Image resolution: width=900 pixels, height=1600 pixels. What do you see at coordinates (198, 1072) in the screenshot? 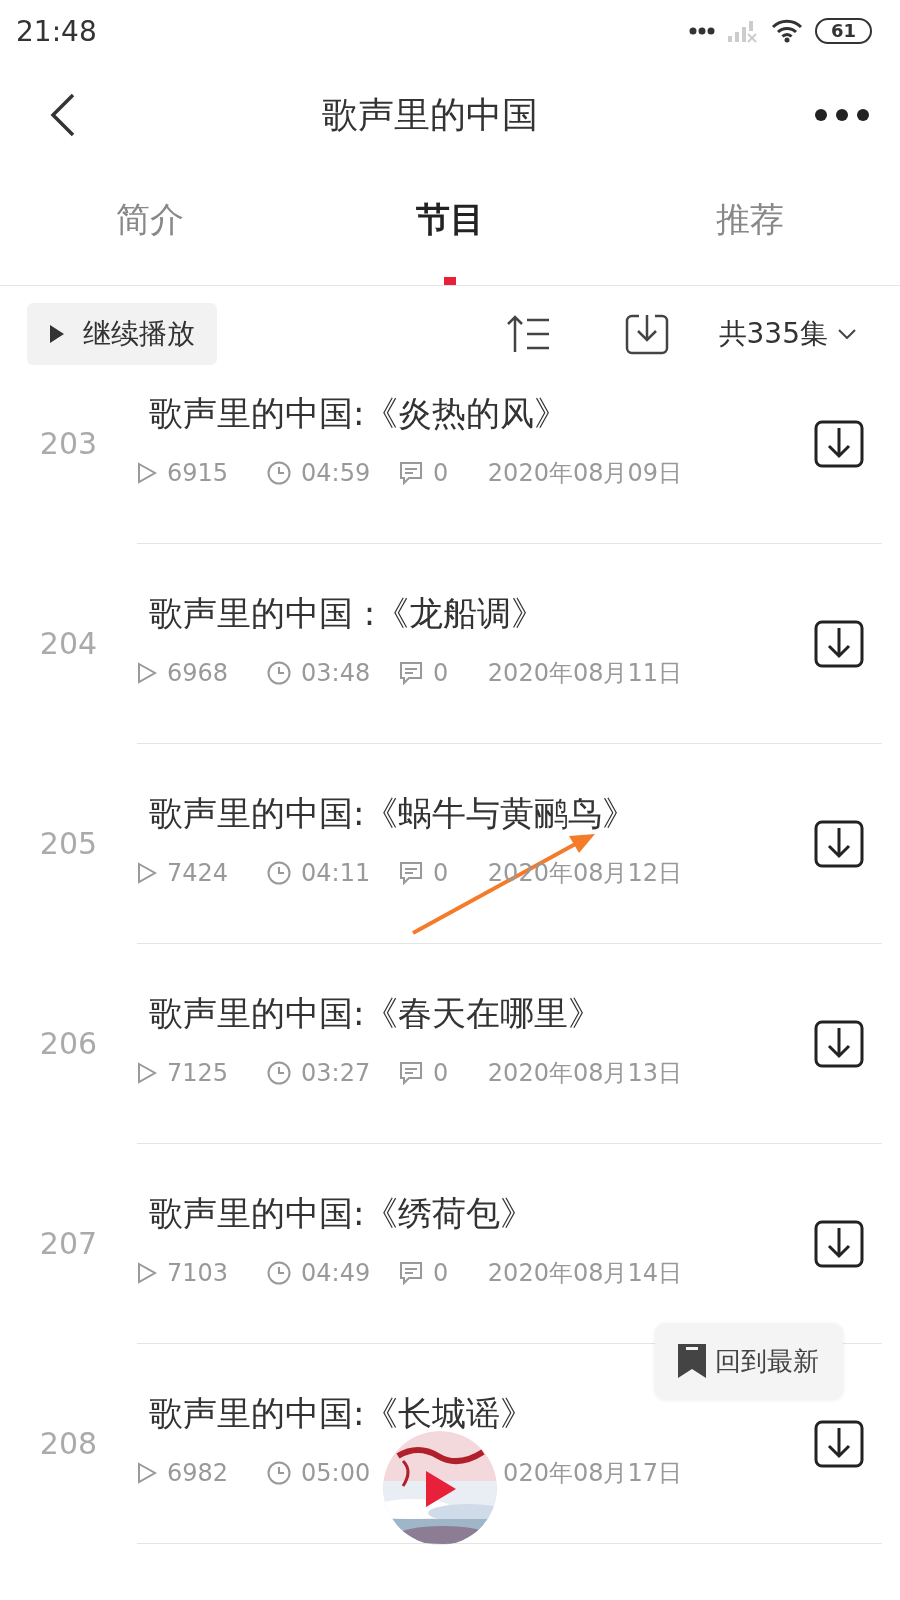
I see `play-count: 7125` at bounding box center [198, 1072].